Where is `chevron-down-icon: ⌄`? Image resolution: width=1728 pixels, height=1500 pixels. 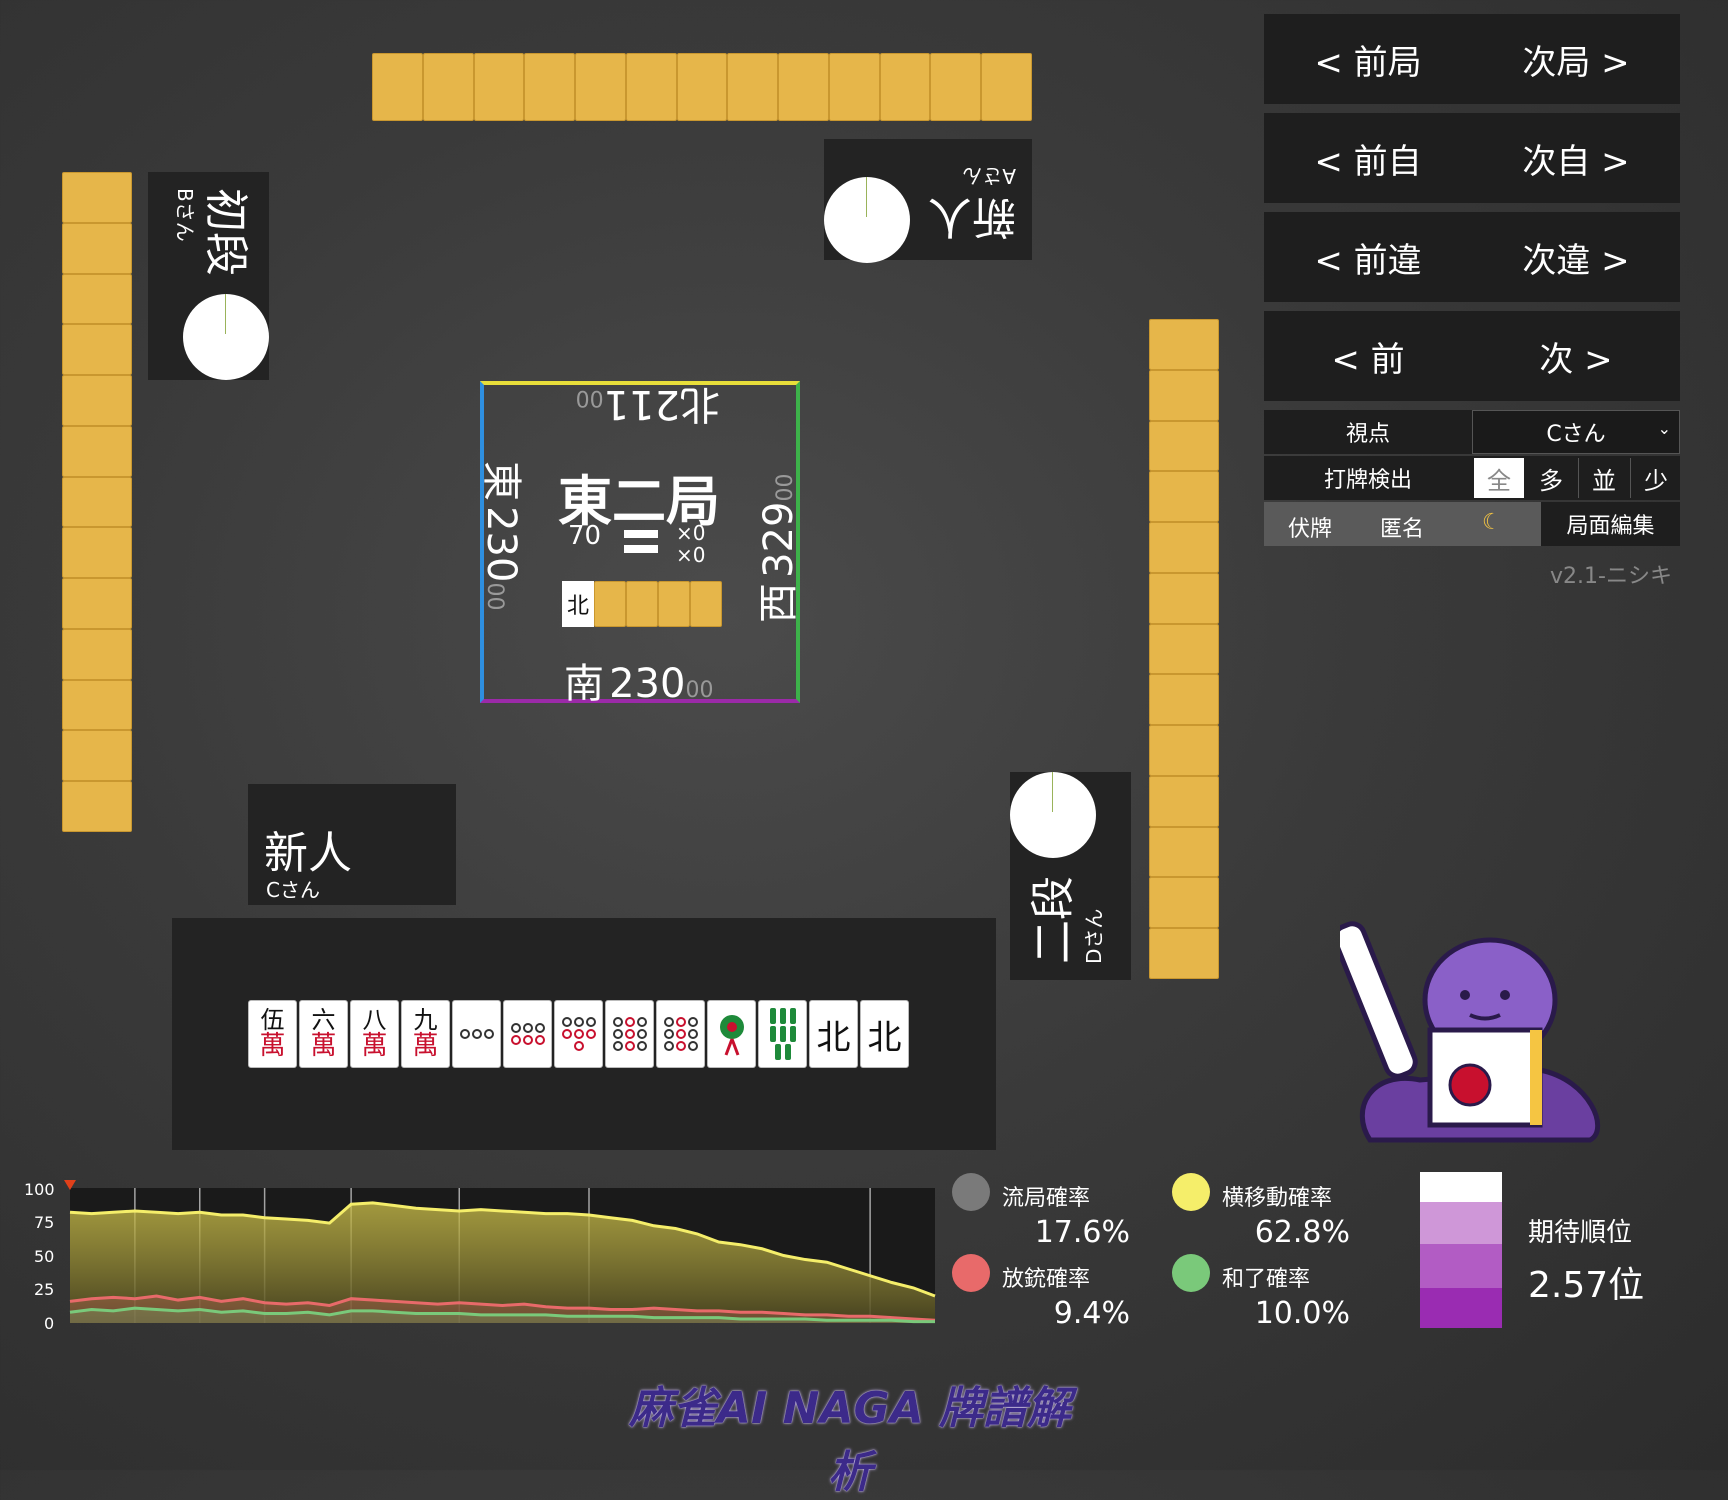
chevron-down-icon: ⌄ is located at coordinates (1664, 428).